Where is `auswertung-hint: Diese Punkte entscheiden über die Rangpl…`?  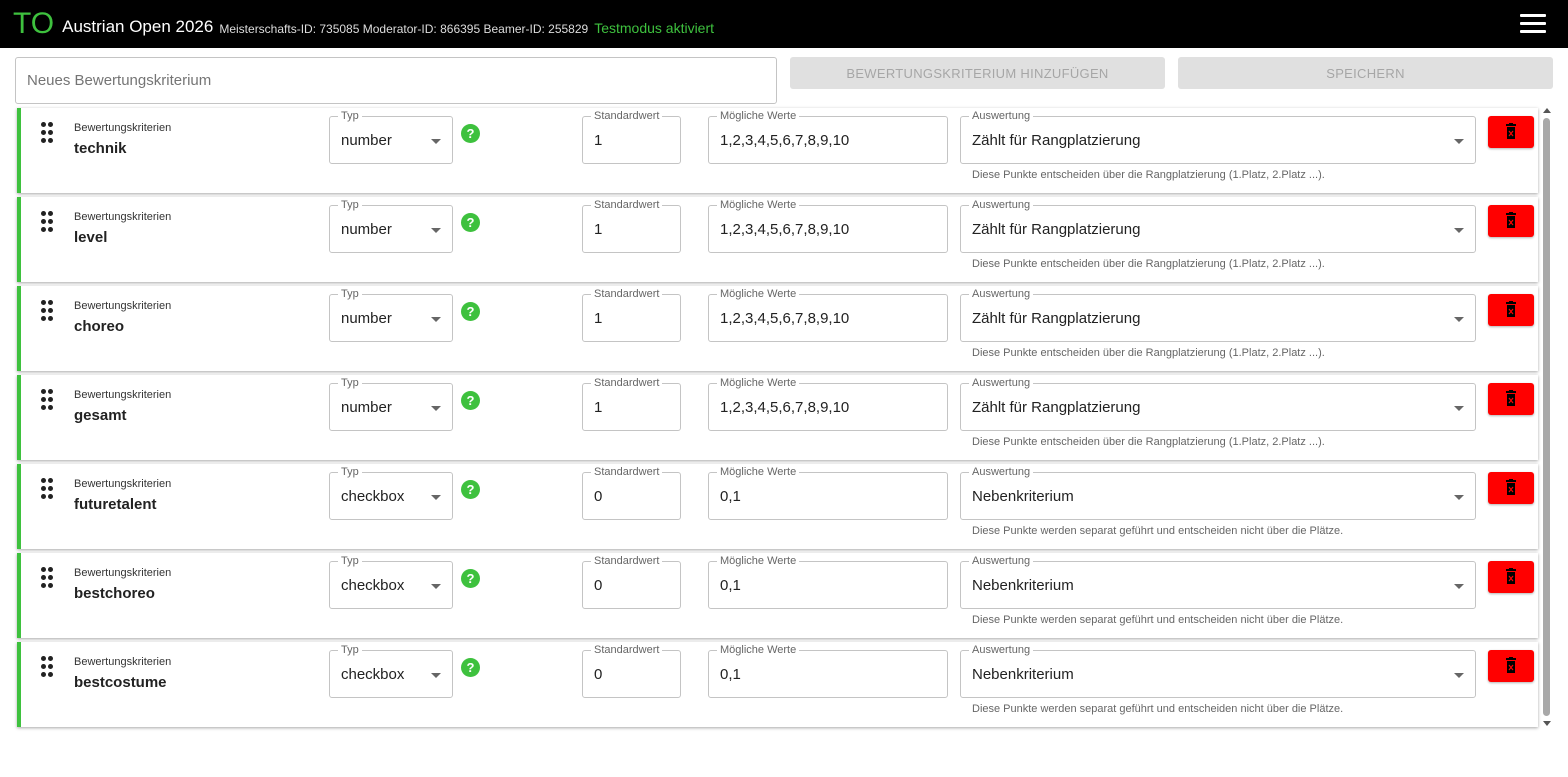
auswertung-hint: Diese Punkte entscheiden über die Rangpl… is located at coordinates (1148, 264).